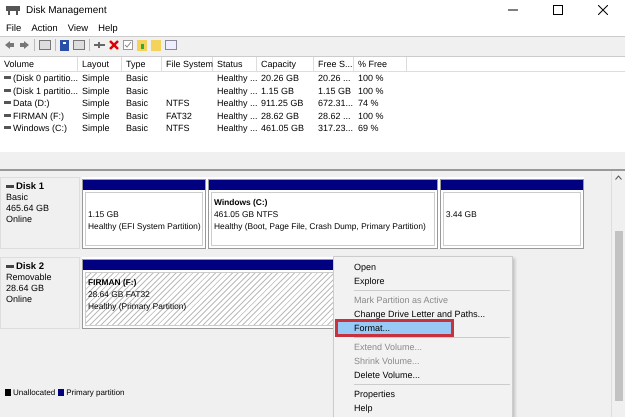  Describe the element at coordinates (320, 226) in the screenshot. I see `partition-status: Healthy (Boot, Page File, Crash Dump, Primary Partition)` at that location.